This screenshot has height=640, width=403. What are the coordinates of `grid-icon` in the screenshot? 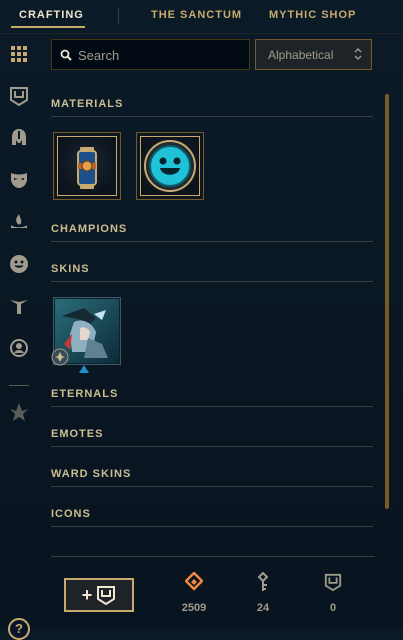 It's located at (19, 54).